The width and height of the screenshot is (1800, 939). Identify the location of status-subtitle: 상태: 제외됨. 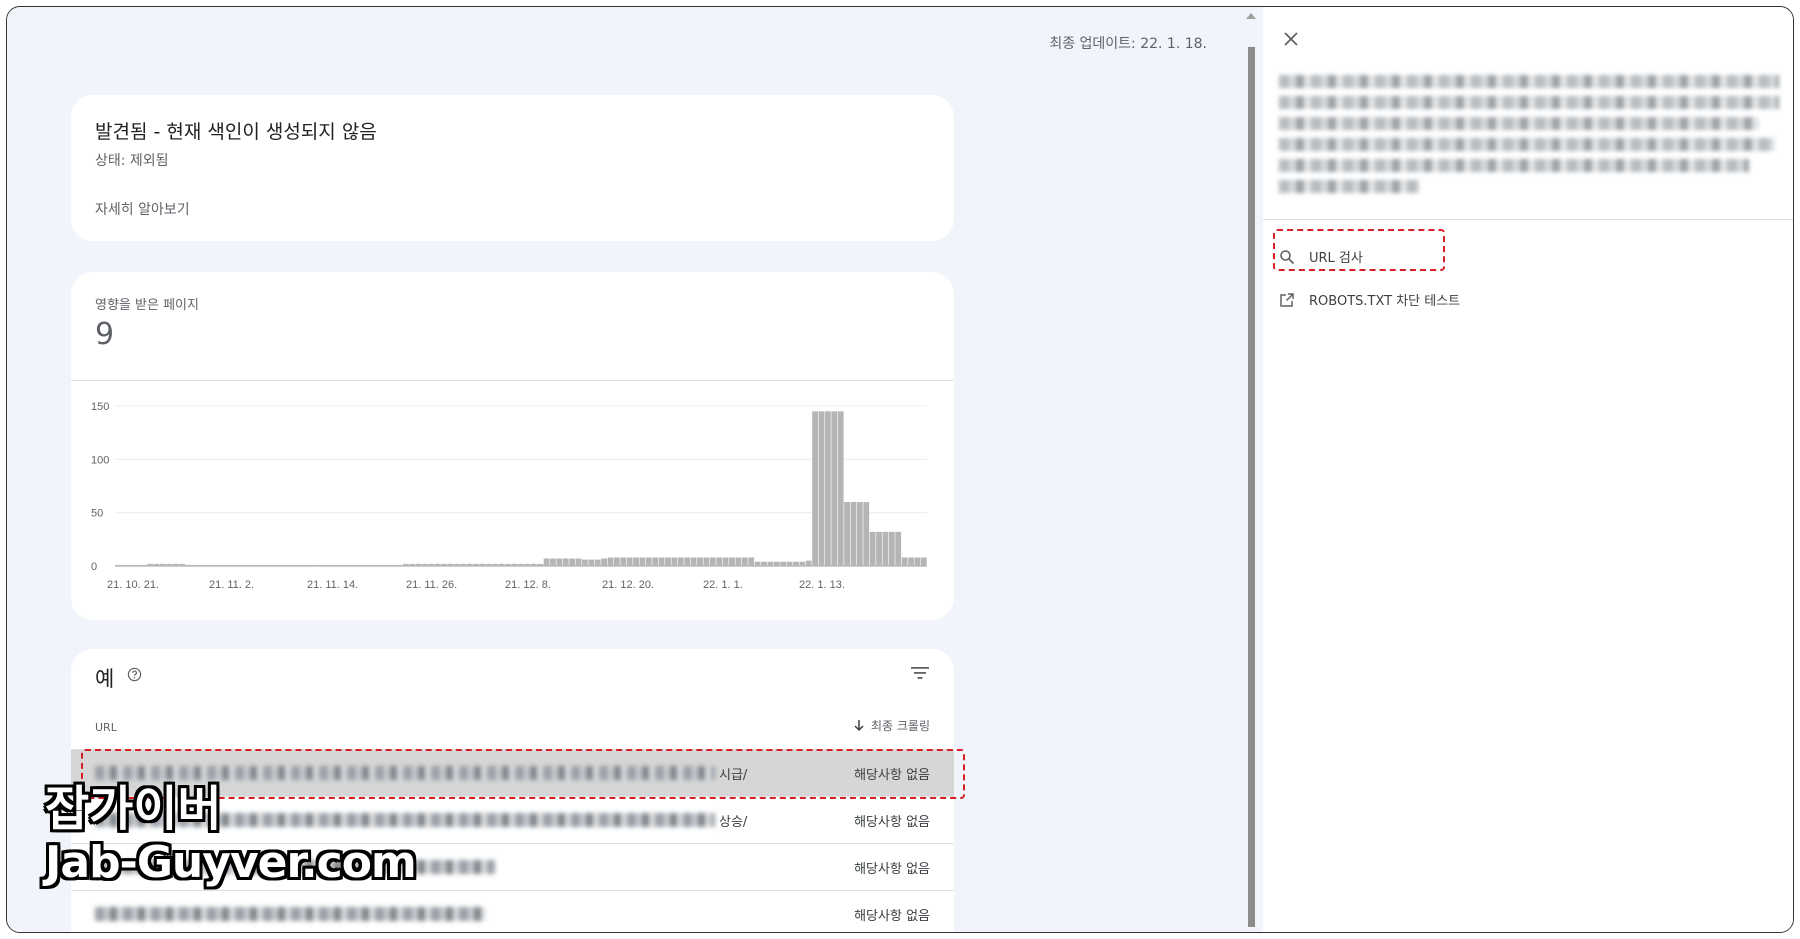
(132, 161).